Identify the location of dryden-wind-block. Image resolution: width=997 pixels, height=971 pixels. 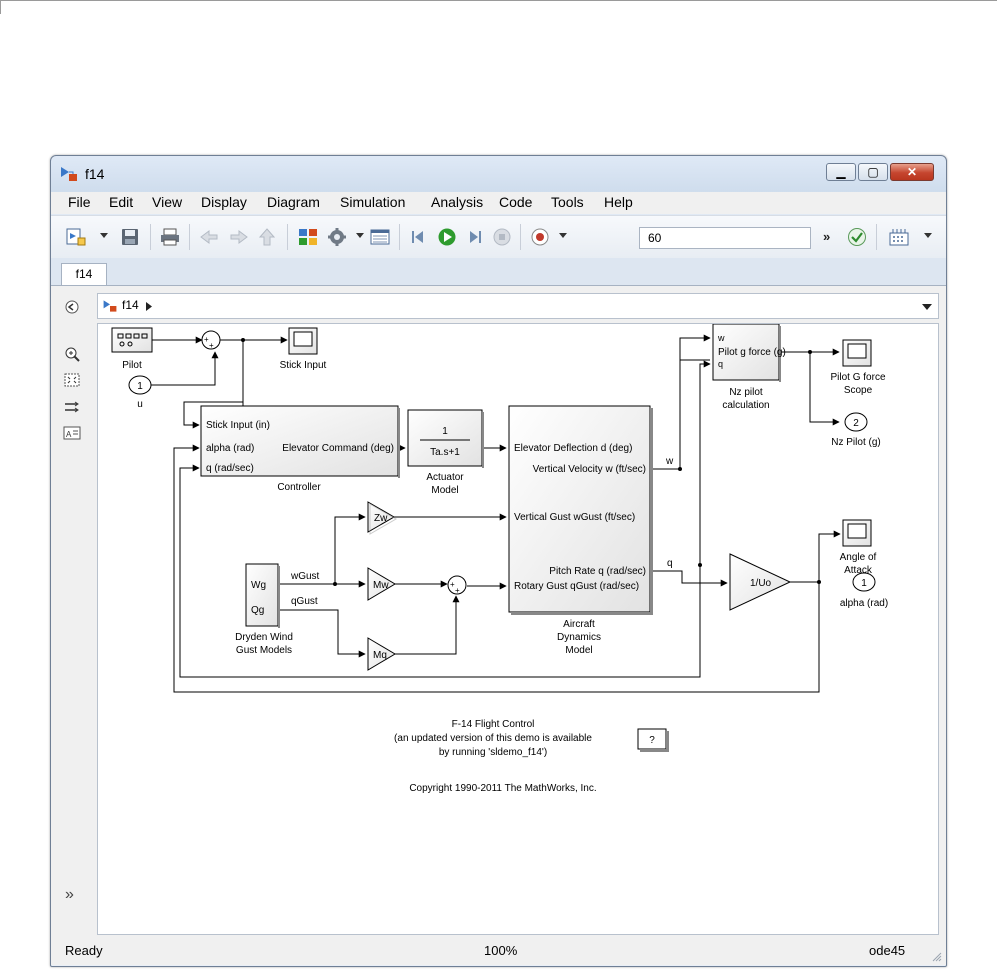
(262, 595).